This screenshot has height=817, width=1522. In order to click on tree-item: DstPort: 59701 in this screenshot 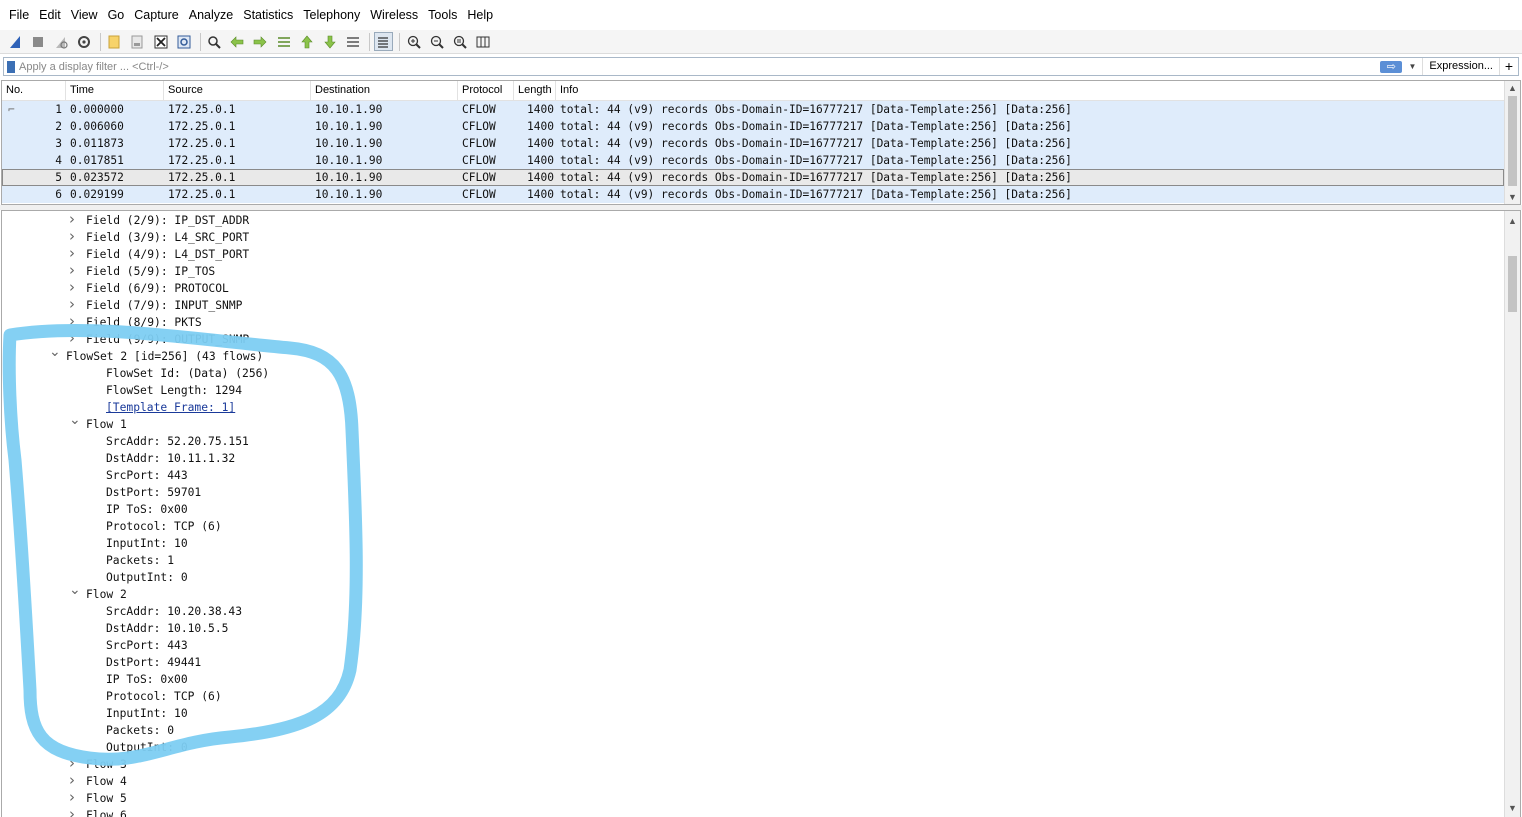, I will do `click(153, 492)`.